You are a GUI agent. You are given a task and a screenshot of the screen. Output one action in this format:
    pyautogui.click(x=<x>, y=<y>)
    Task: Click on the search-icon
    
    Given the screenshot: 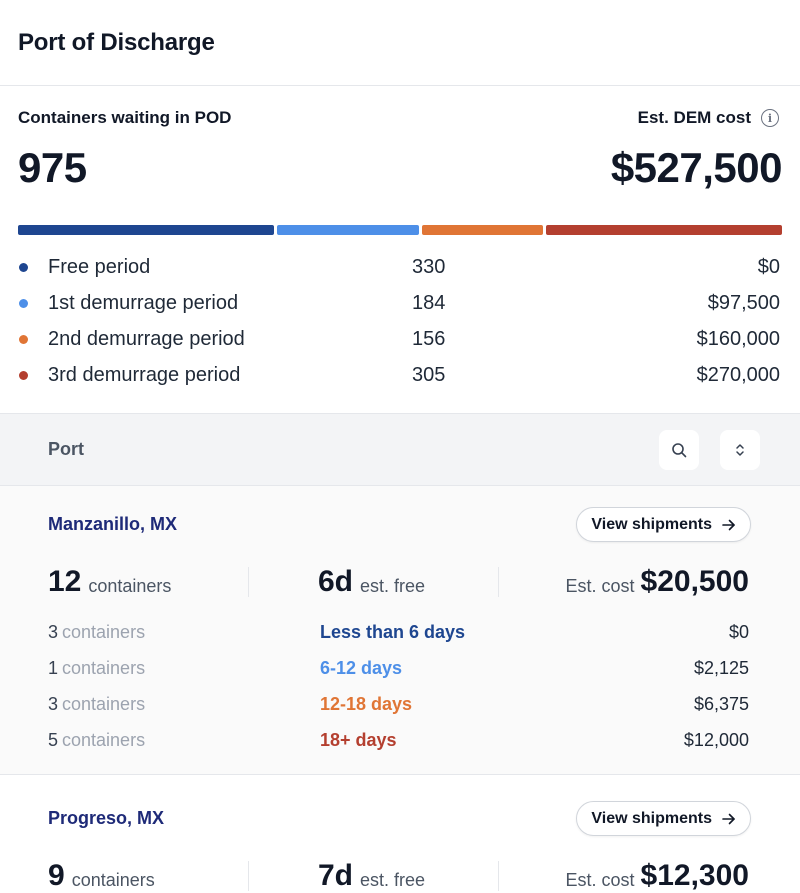 What is the action you would take?
    pyautogui.click(x=679, y=449)
    